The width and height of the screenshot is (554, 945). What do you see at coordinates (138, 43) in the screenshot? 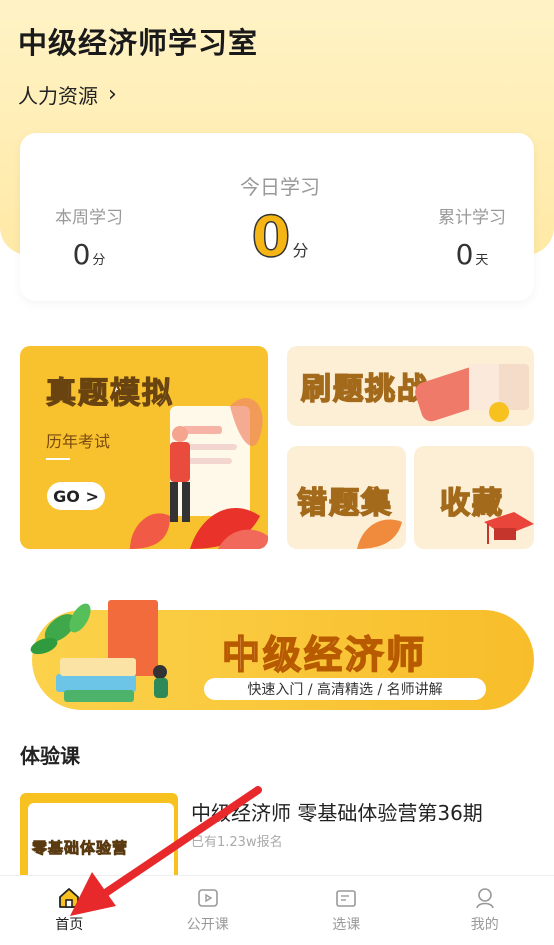
I see `page-title: 中级经济师学习室` at bounding box center [138, 43].